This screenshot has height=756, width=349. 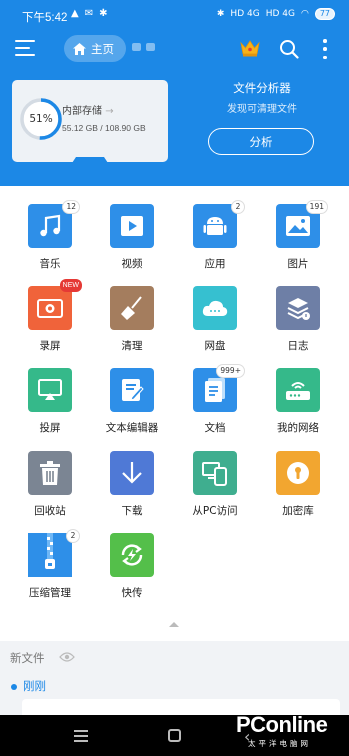 I want to click on zip-icon: 2, so click(x=54, y=553).